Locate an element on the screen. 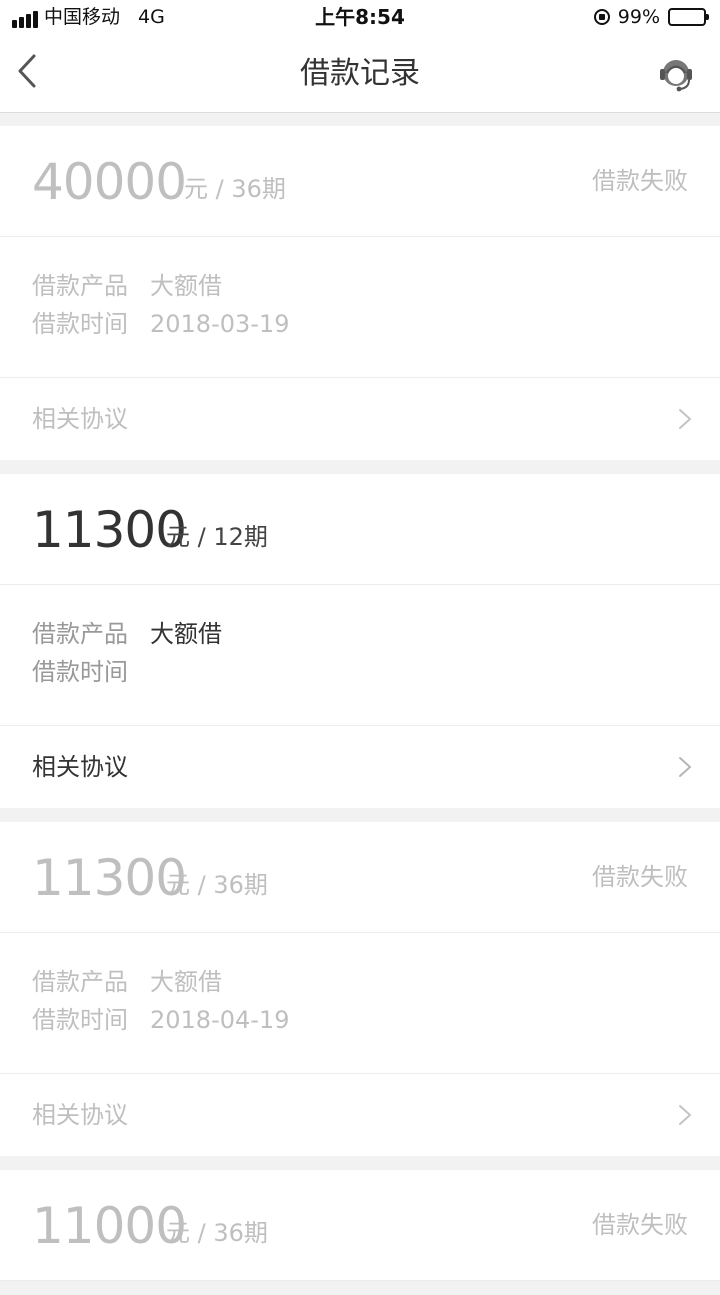 This screenshot has width=720, height=1295. loan-record-card: 11000 元 / 36期 借款失败 is located at coordinates (360, 1225).